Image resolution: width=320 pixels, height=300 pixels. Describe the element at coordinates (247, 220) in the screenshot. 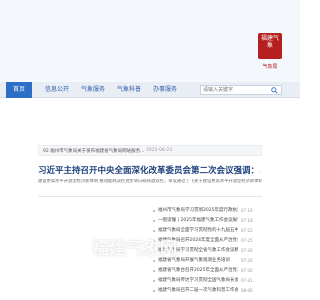

I see `news-date: 07-18` at that location.